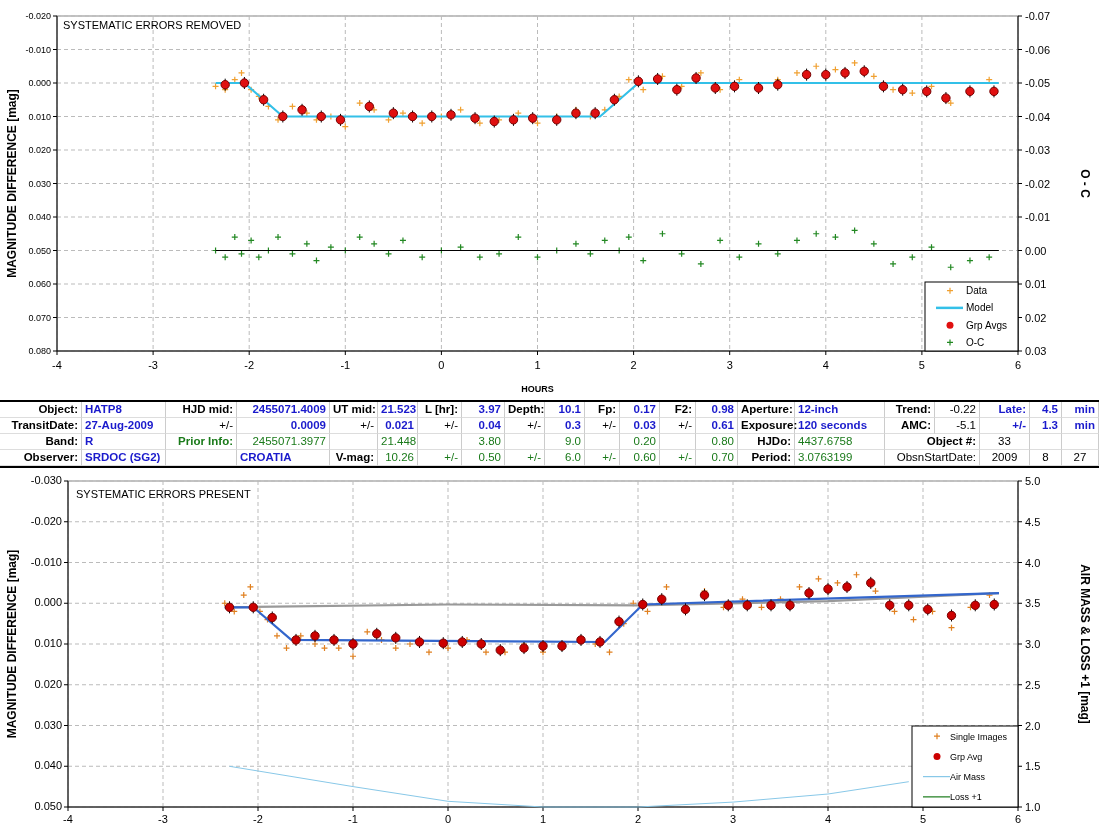 This screenshot has width=1099, height=831. I want to click on legend-label: Air Mass, so click(967, 777).